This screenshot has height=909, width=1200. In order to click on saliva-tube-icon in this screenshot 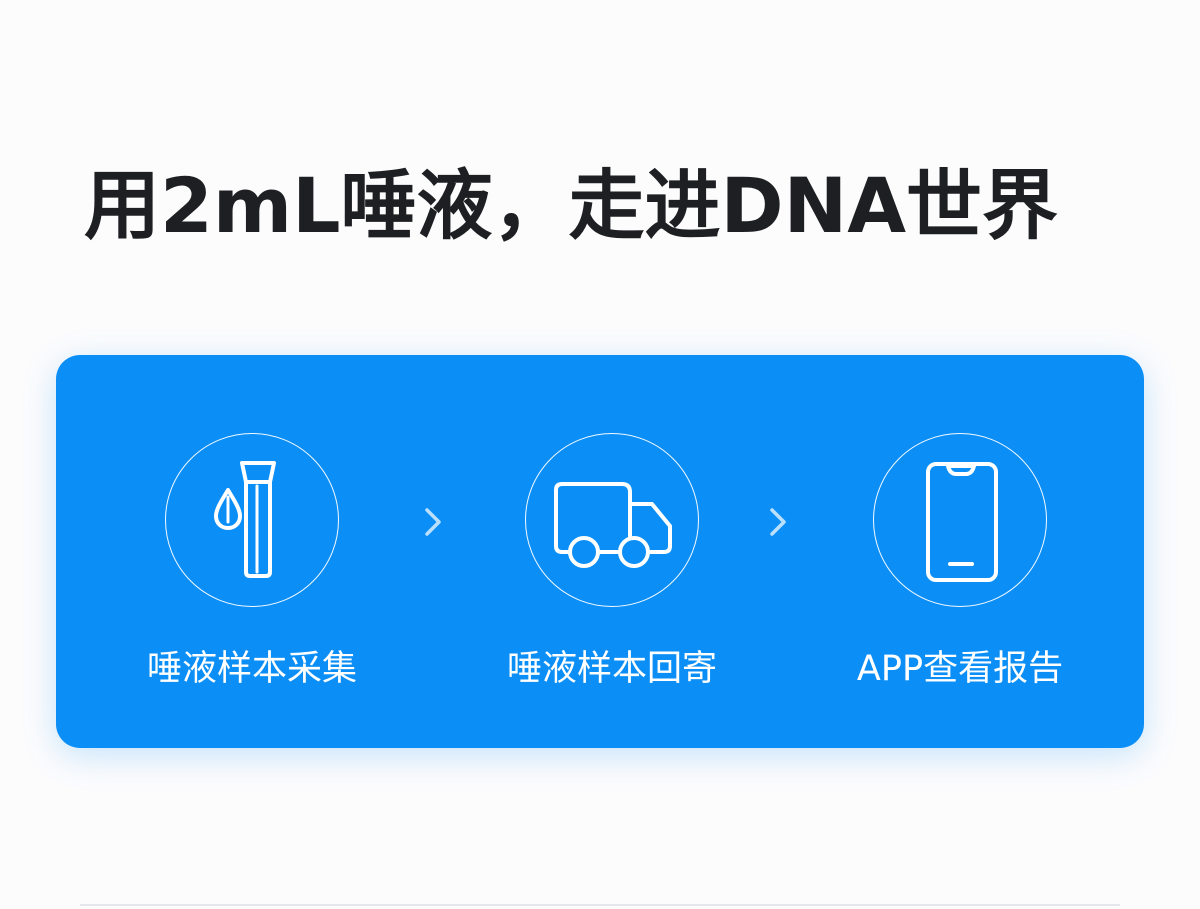, I will do `click(252, 520)`.